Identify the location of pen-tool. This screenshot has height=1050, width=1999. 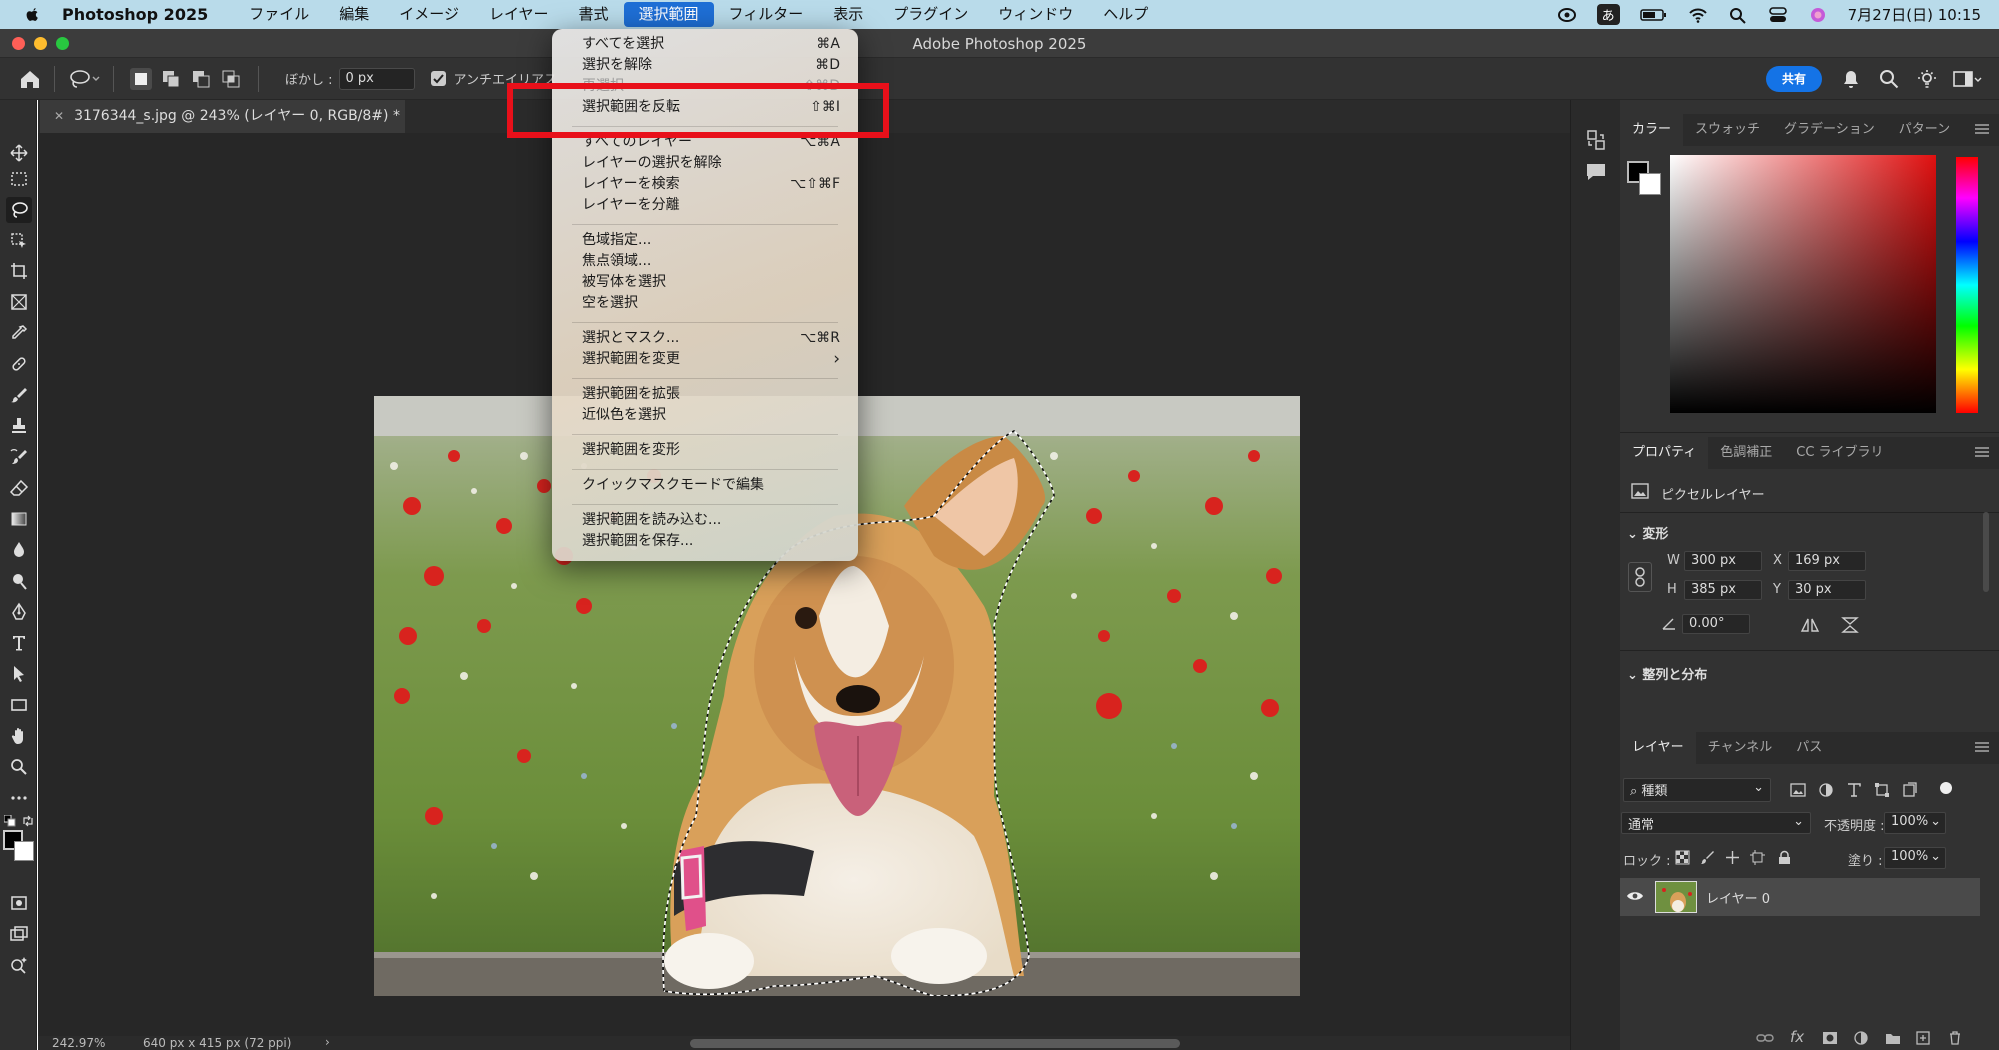
(19, 612).